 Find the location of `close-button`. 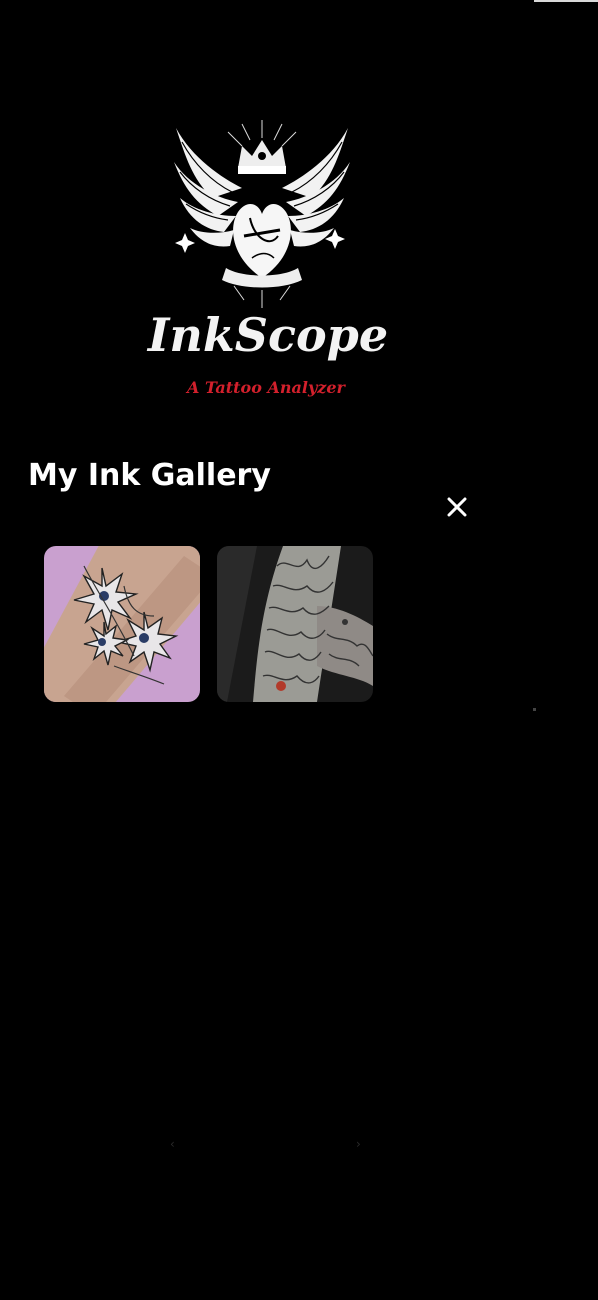

close-button is located at coordinates (457, 507).